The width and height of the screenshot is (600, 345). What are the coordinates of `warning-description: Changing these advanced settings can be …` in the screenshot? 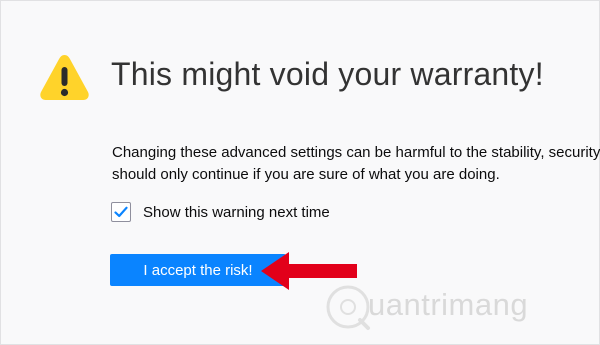 It's located at (356, 164).